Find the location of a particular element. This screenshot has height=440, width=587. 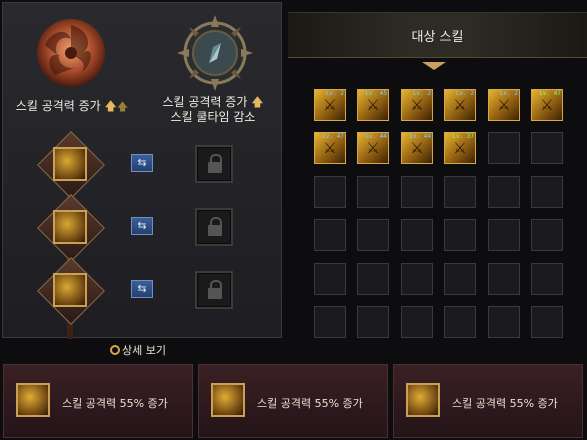

tree-a-title: 스킬 공격력 증가 🡅🡅 is located at coordinates (72, 106).